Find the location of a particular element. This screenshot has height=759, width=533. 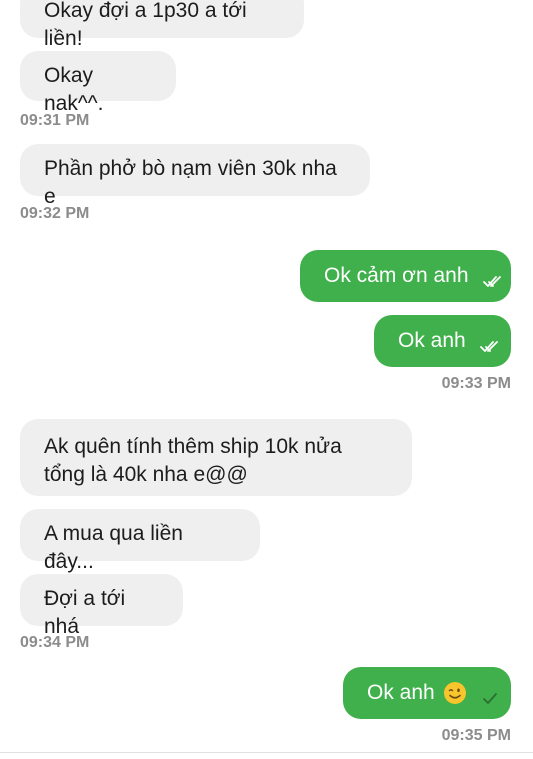

incoming-message: Phần phở bò nạm viên 30k nha e is located at coordinates (195, 176).